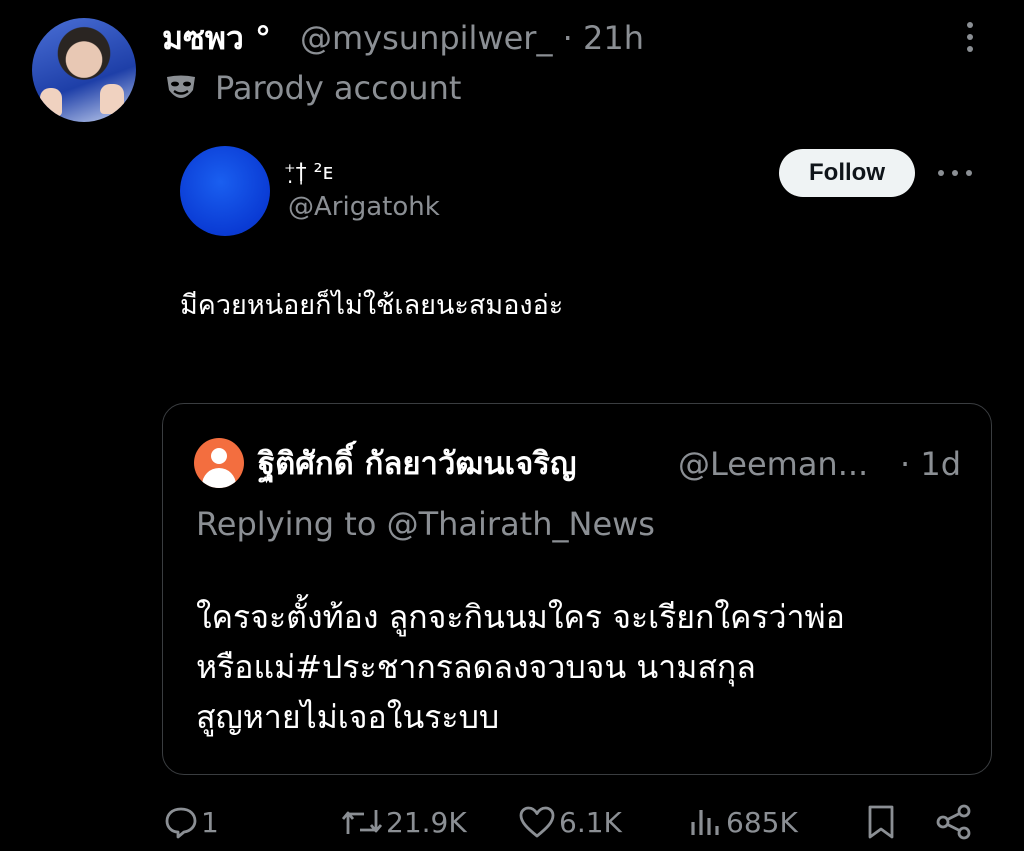 This screenshot has width=1024, height=851. I want to click on share-icon, so click(954, 822).